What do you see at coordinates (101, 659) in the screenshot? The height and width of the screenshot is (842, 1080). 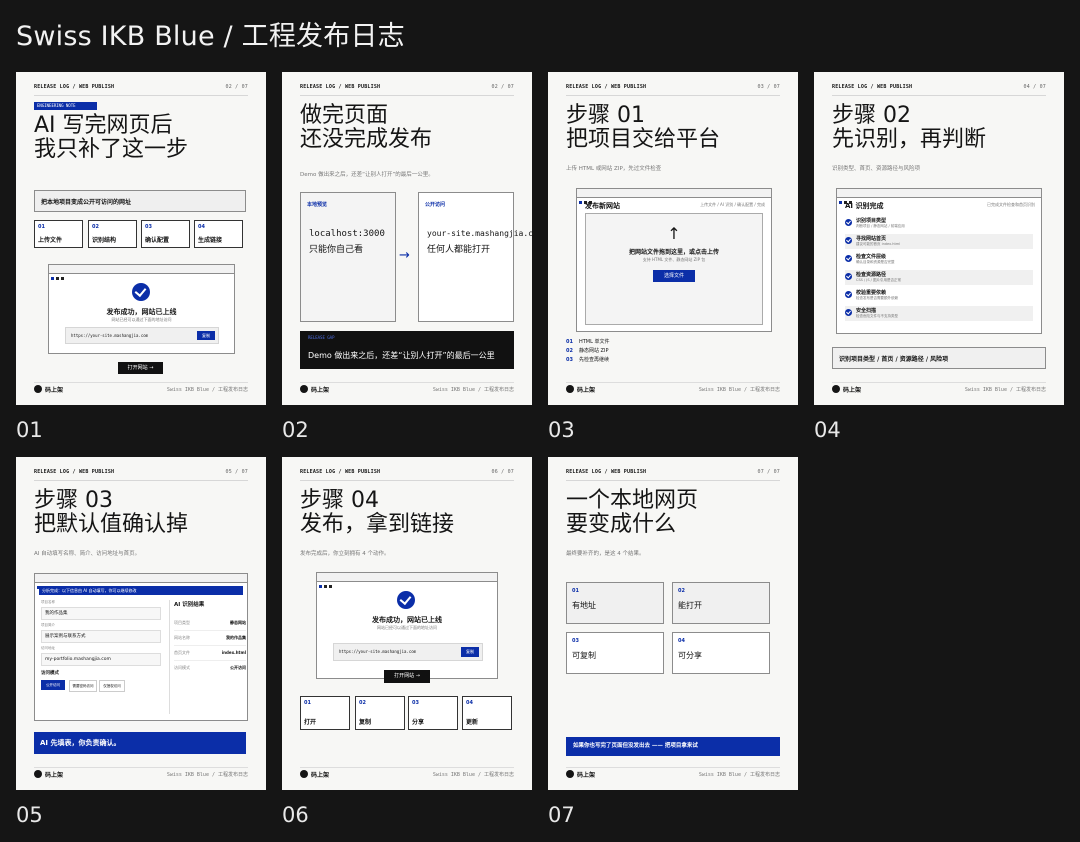 I see `access-url-input: my-portfolio.mashangjia.com` at bounding box center [101, 659].